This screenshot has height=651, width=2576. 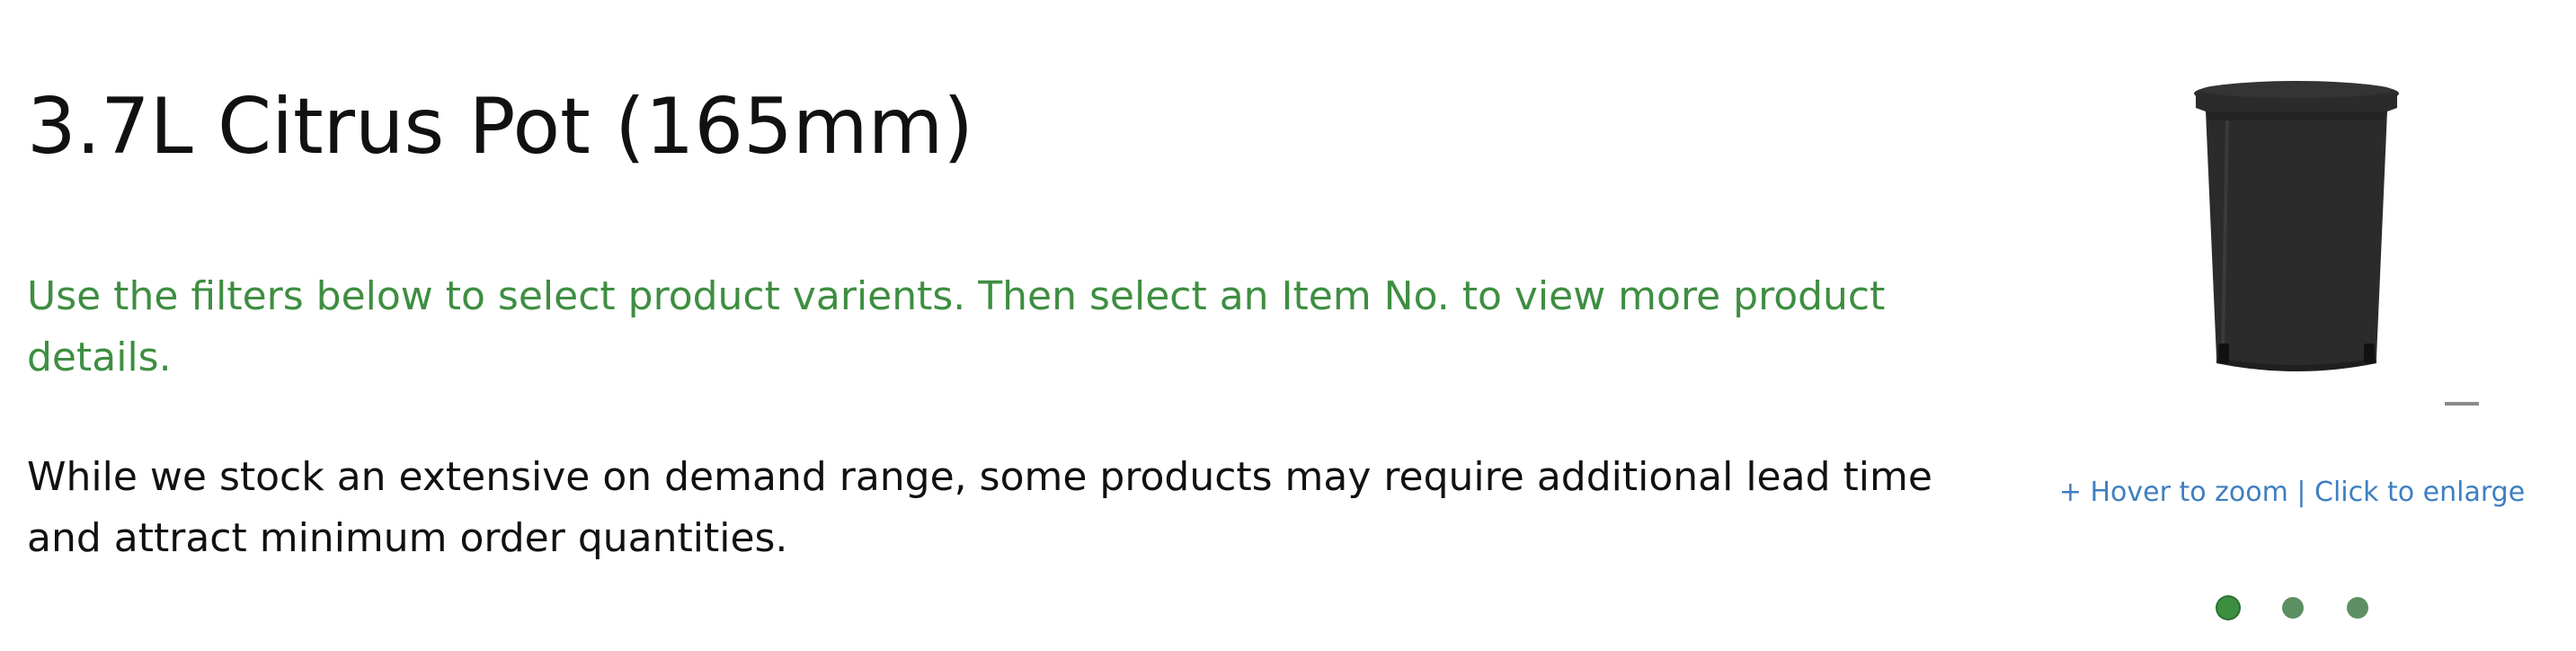 What do you see at coordinates (2296, 226) in the screenshot?
I see `black-pot-image-icon` at bounding box center [2296, 226].